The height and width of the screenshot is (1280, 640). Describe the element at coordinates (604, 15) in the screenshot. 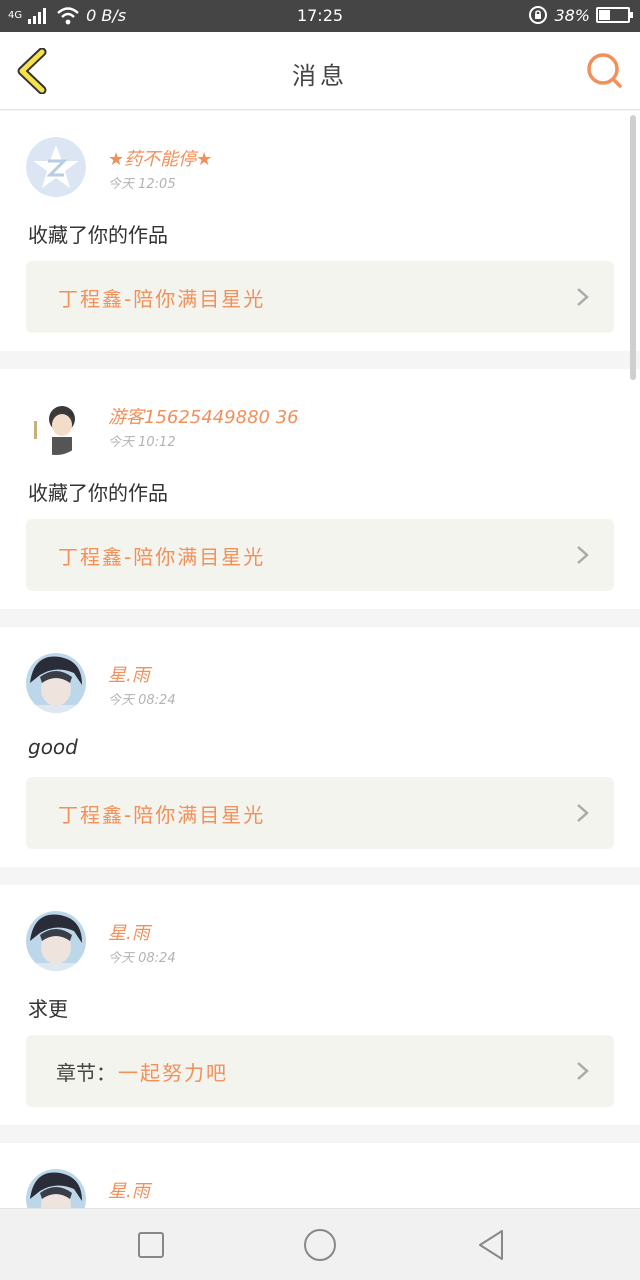

I see `battery-level` at that location.